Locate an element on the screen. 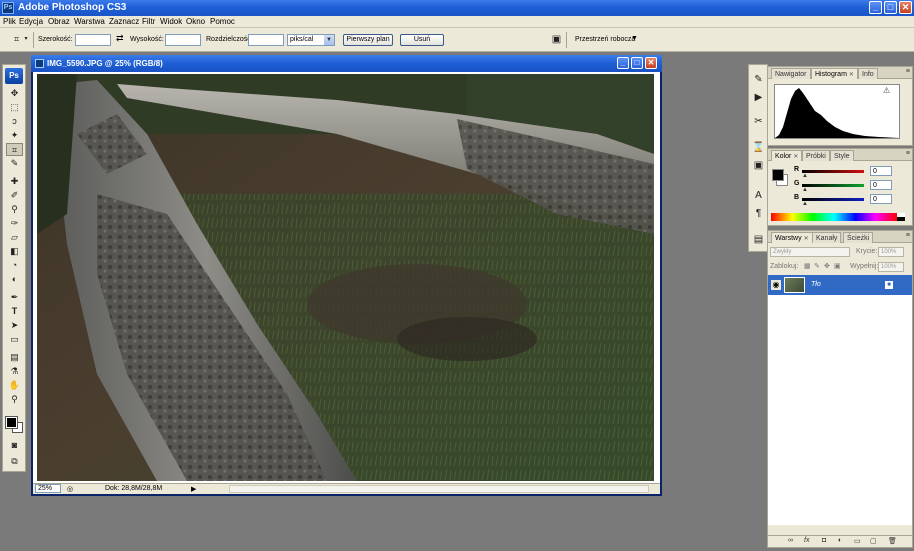 Image resolution: width=914 pixels, height=551 pixels. resolution-input is located at coordinates (266, 40).